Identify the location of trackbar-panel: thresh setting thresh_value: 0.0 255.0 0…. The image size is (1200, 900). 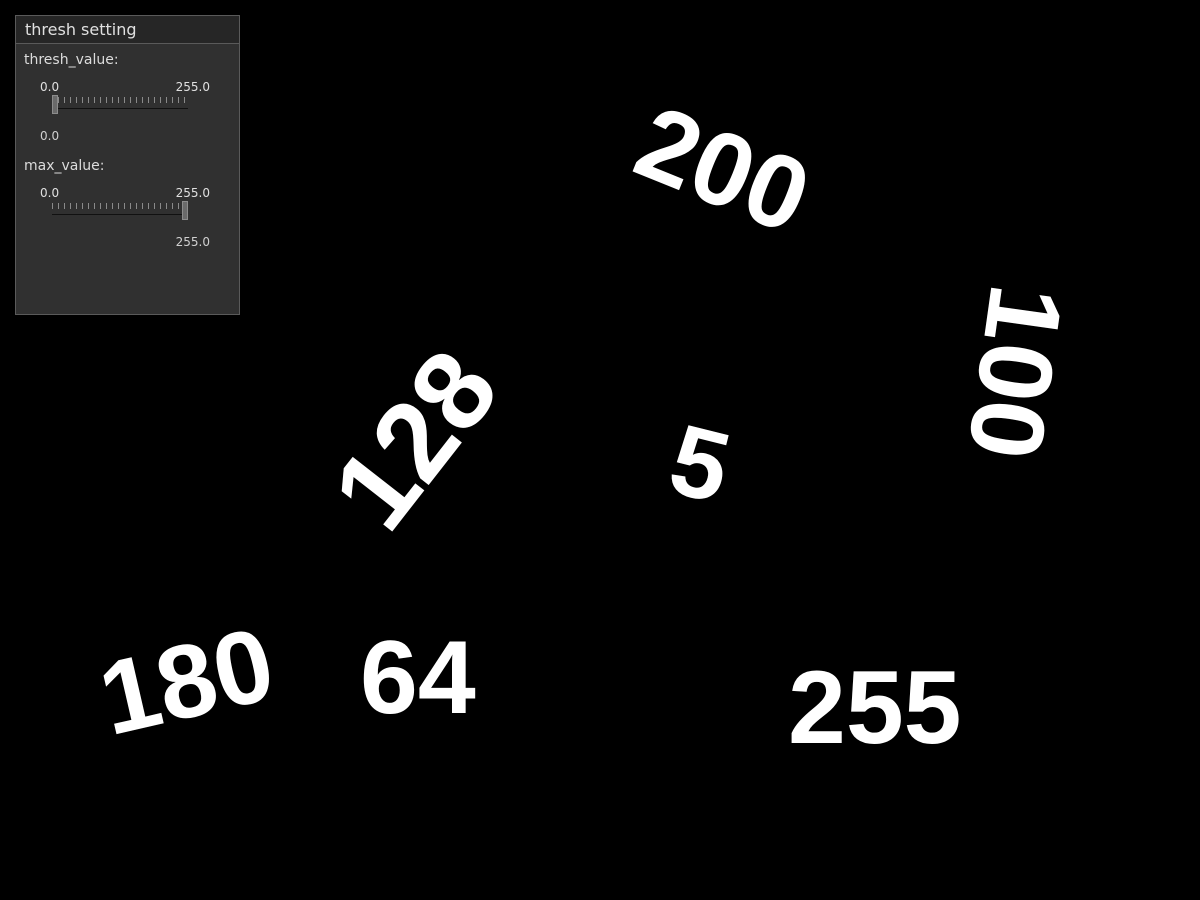
(127, 165).